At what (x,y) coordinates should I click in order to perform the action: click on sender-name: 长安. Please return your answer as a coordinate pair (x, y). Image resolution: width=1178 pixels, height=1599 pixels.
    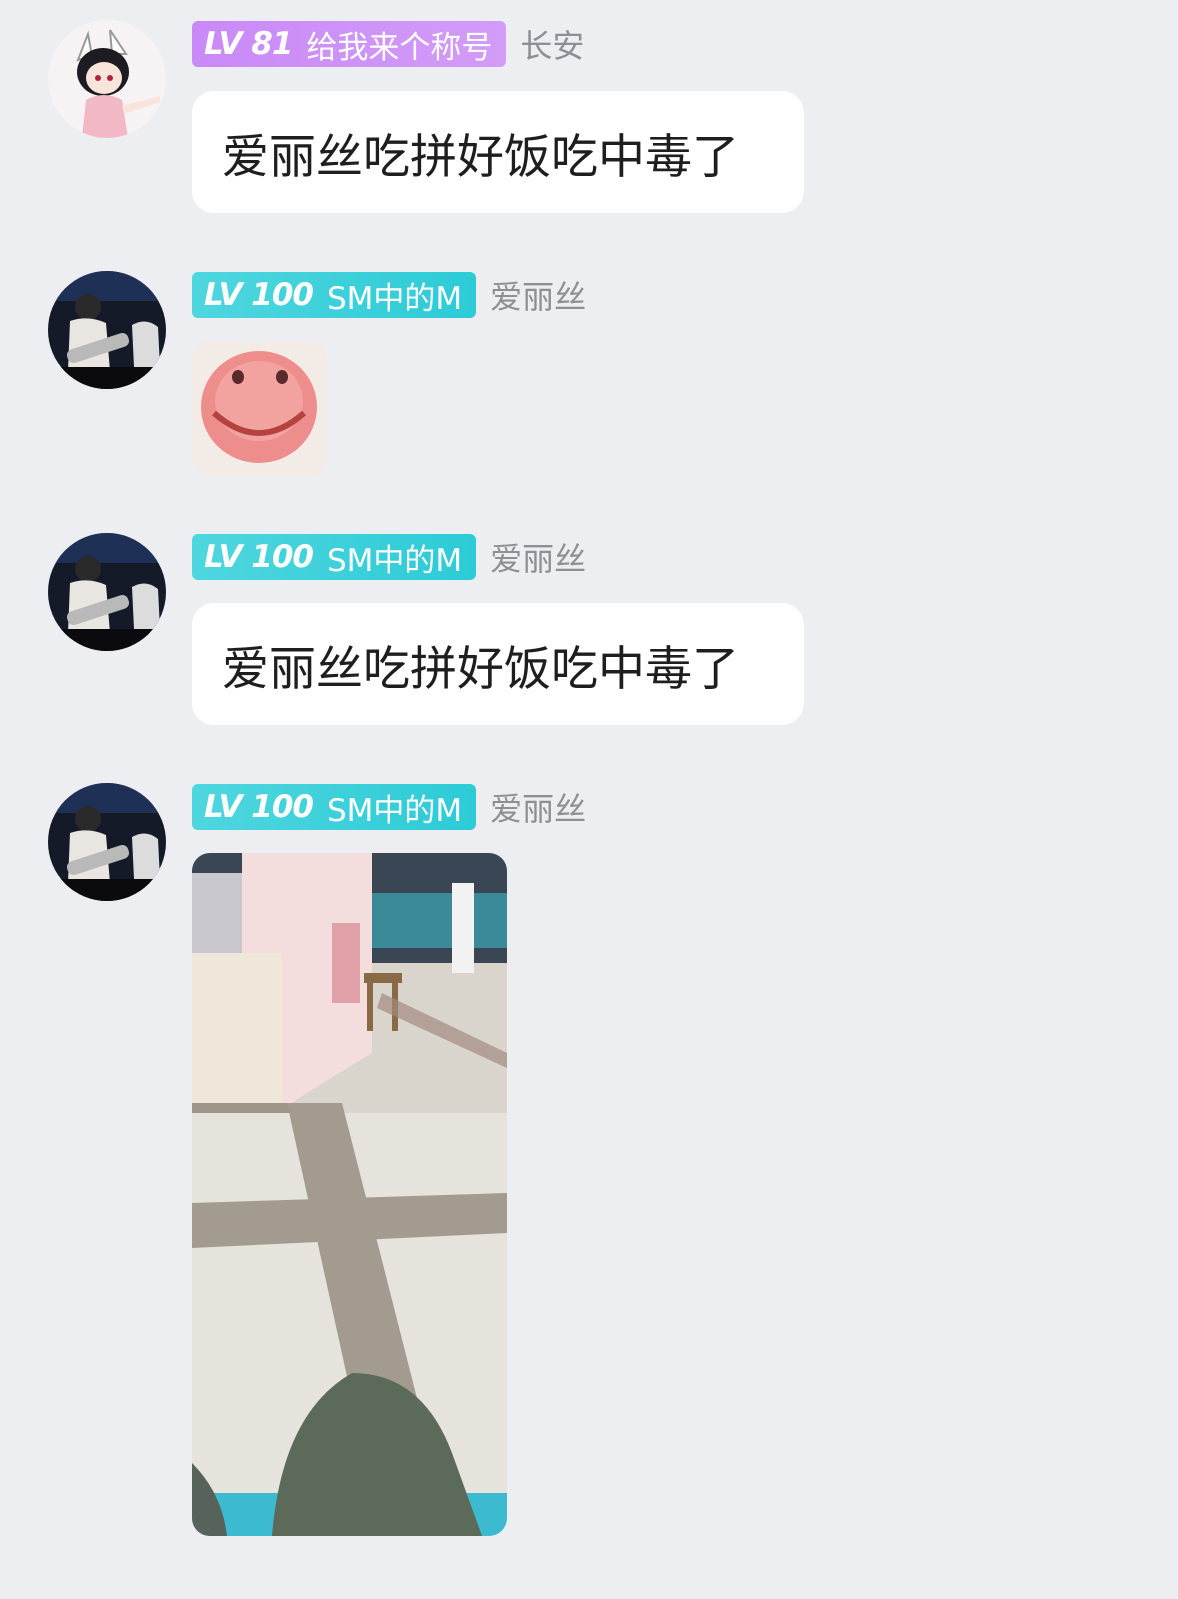
    Looking at the image, I should click on (552, 44).